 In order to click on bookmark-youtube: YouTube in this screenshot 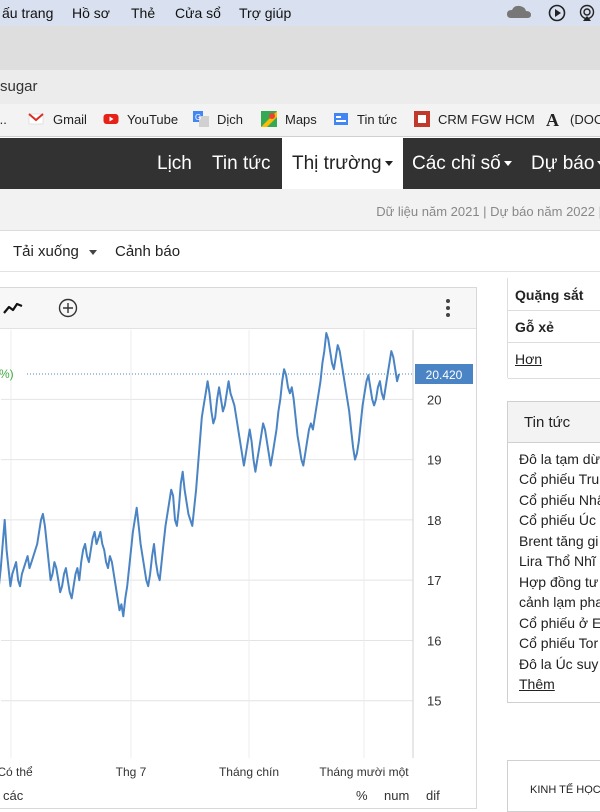, I will do `click(152, 119)`.